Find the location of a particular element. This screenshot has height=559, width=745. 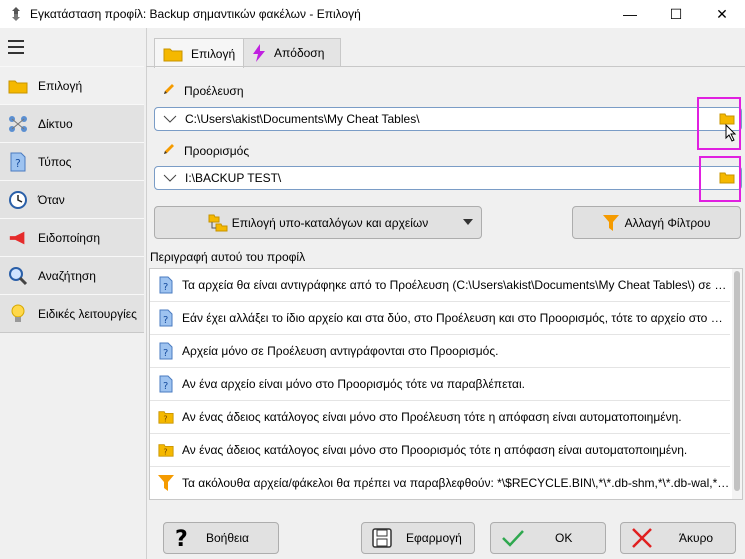

tab-performance: Απόδοση is located at coordinates (292, 52).